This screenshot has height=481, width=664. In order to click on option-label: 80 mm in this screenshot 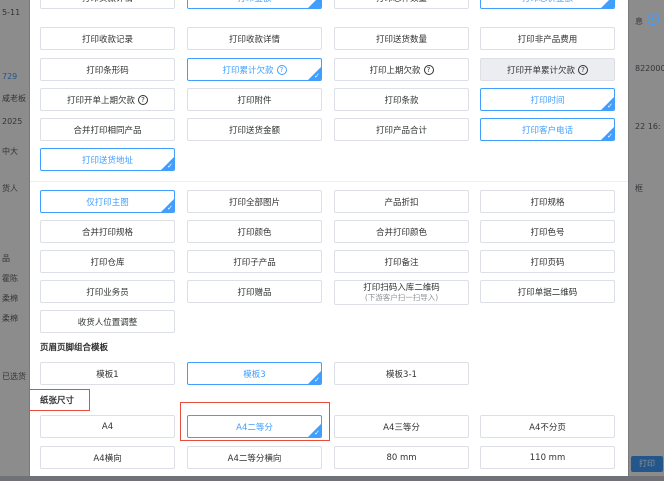, I will do `click(401, 457)`.